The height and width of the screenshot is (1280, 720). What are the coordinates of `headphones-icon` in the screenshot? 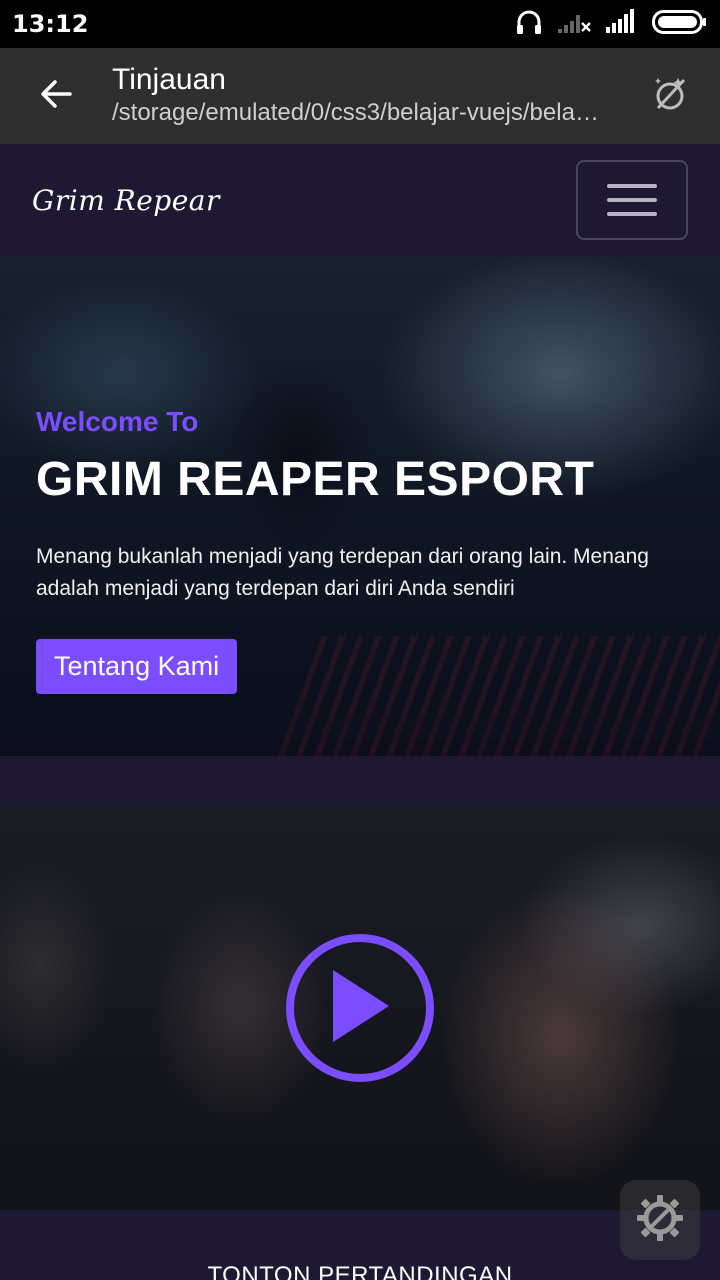 It's located at (529, 24).